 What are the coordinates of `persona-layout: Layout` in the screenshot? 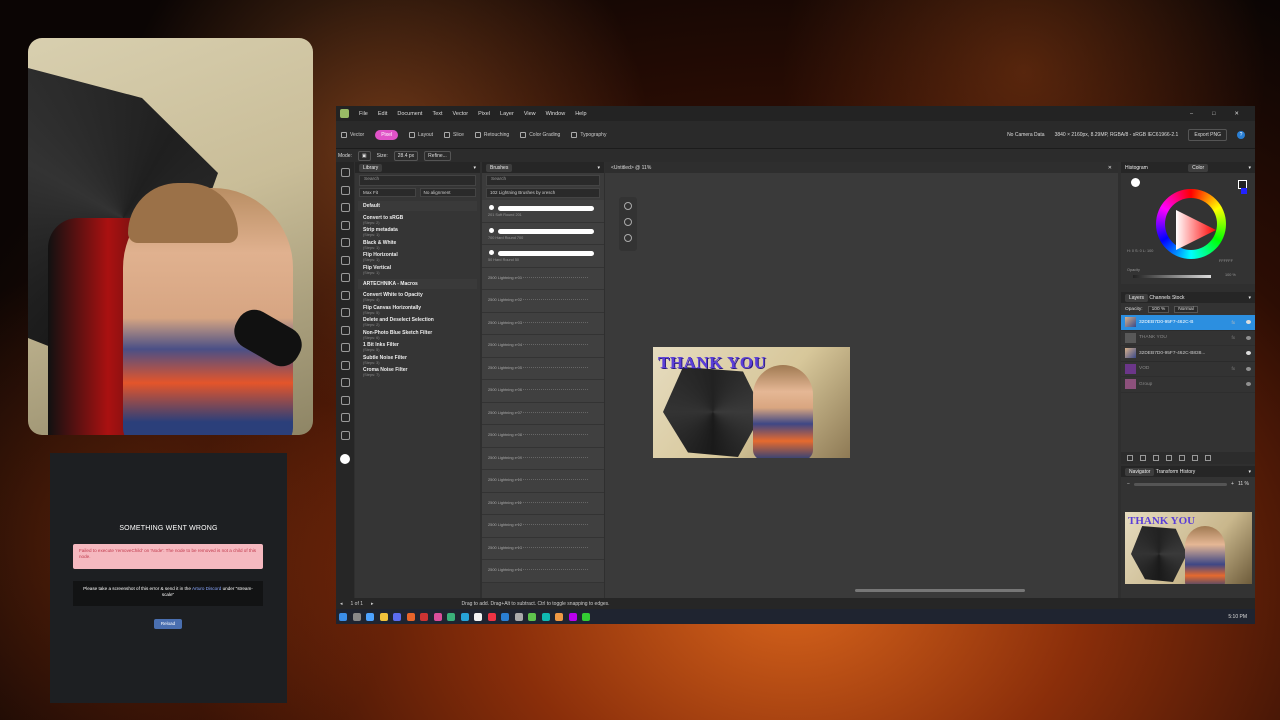 It's located at (421, 134).